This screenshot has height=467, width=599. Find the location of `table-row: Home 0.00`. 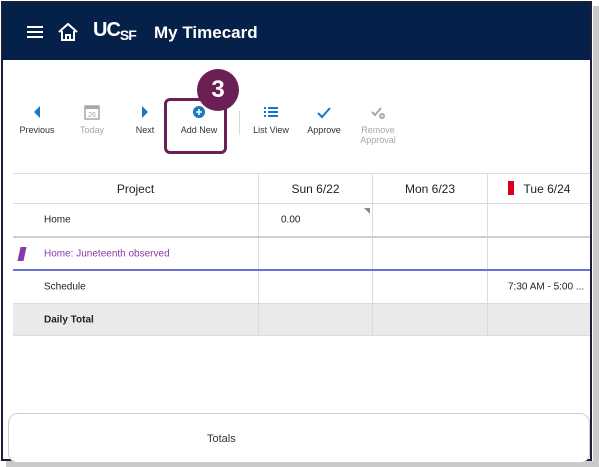

table-row: Home 0.00 is located at coordinates (301, 221).